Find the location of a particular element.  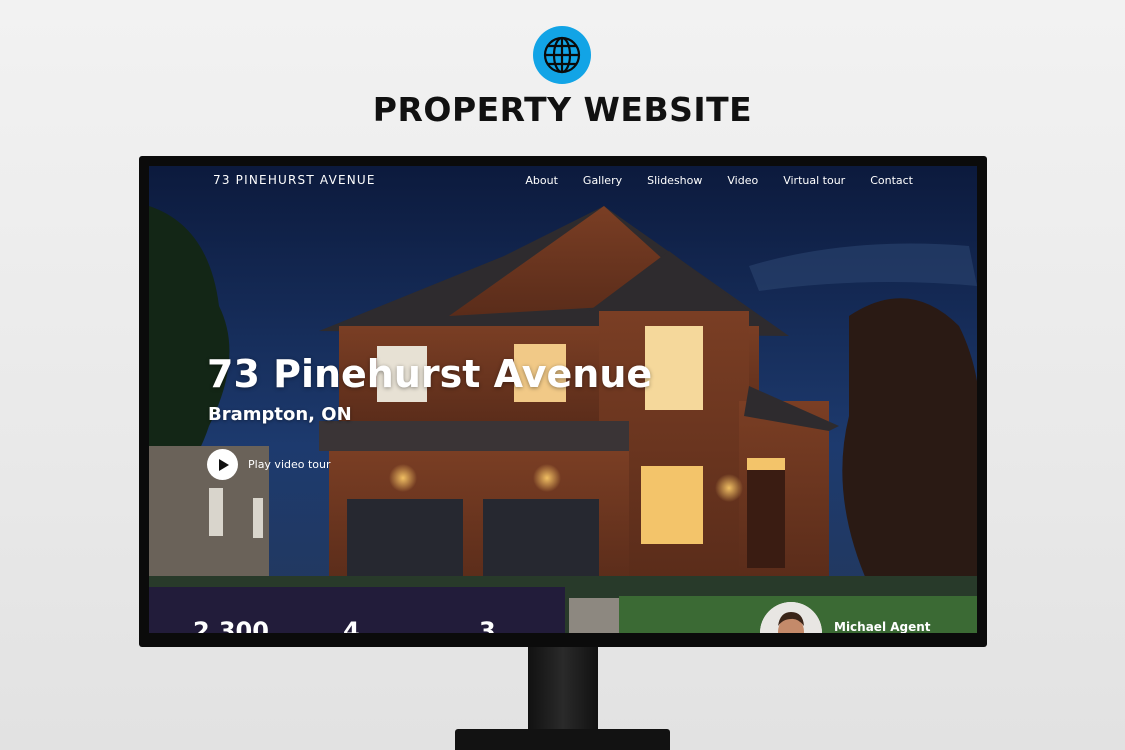

page-title: PROPERTY WEBSITE is located at coordinates (562, 109).